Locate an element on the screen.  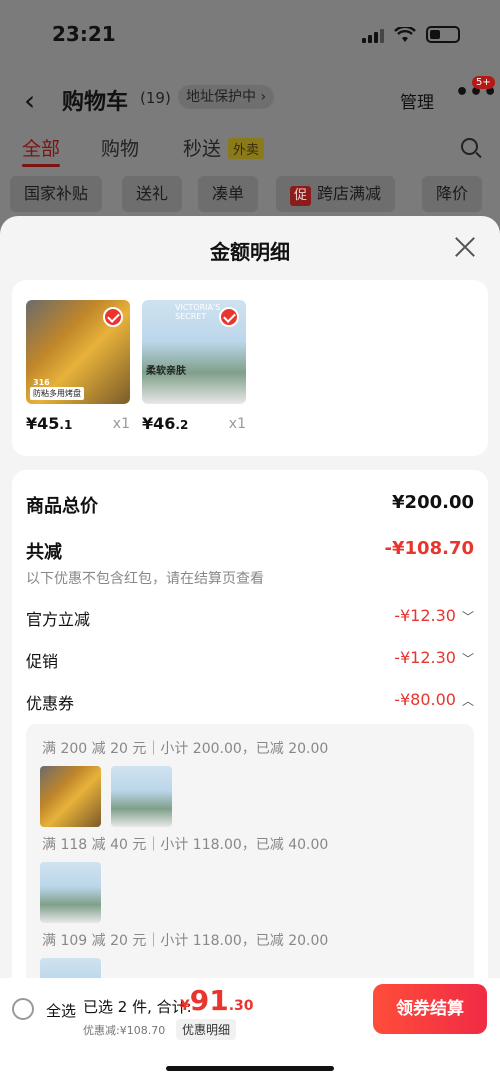
product-image: 防粘多用烤盘 316 is located at coordinates (78, 352).